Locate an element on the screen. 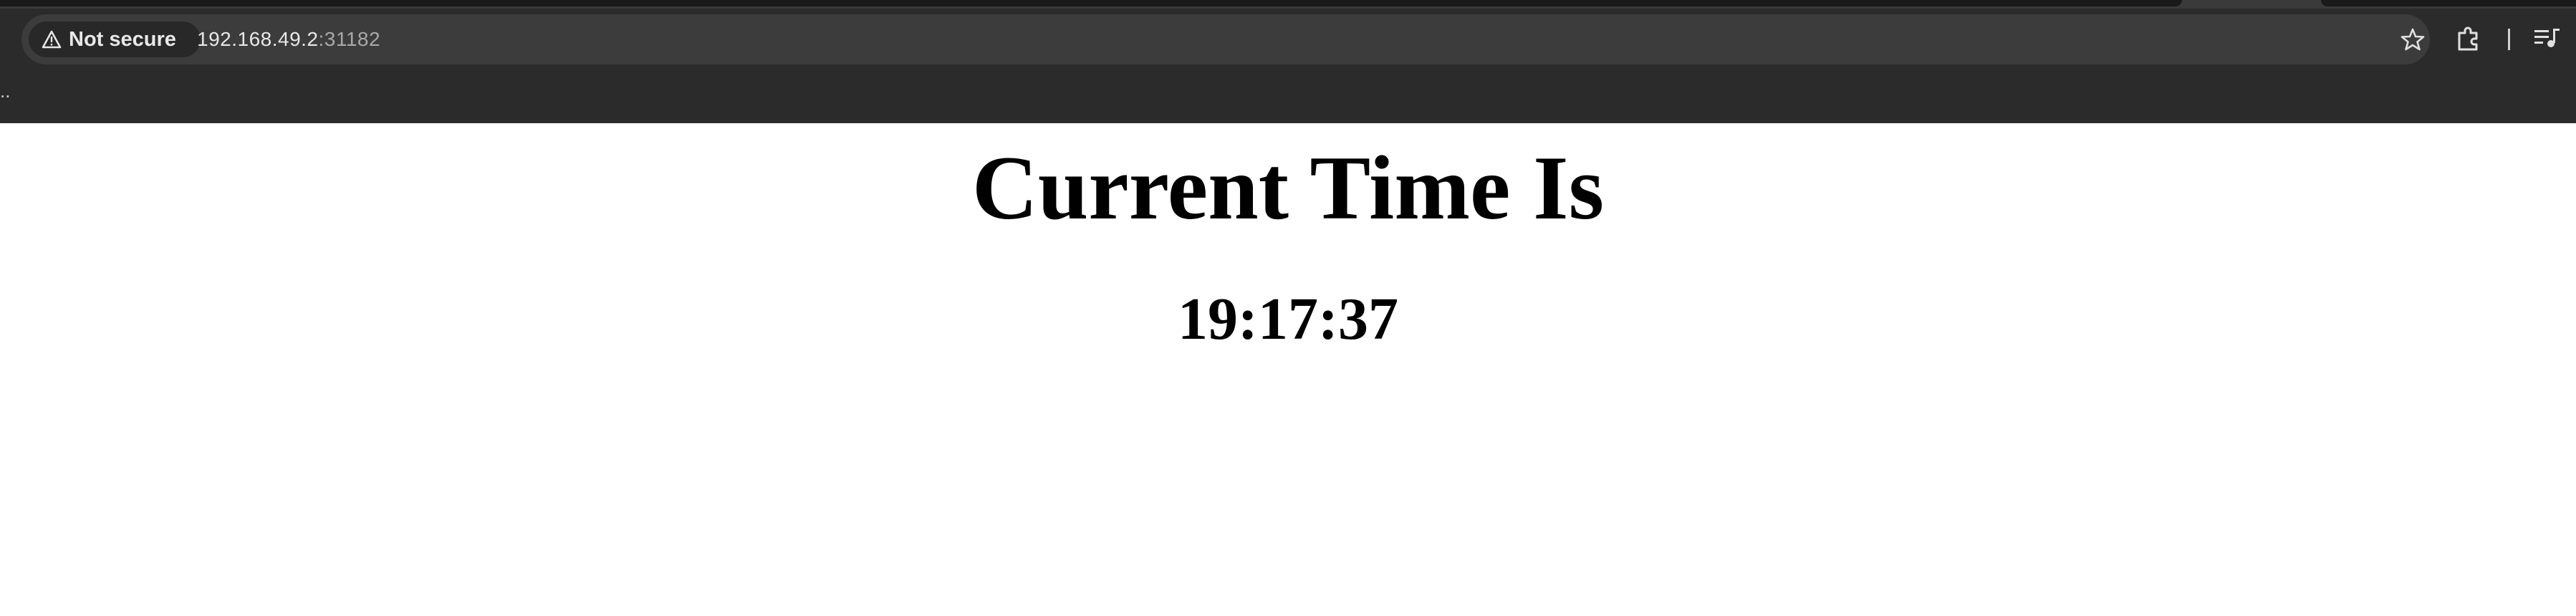 The height and width of the screenshot is (616, 2576). security-indicator: Not secure is located at coordinates (115, 39).